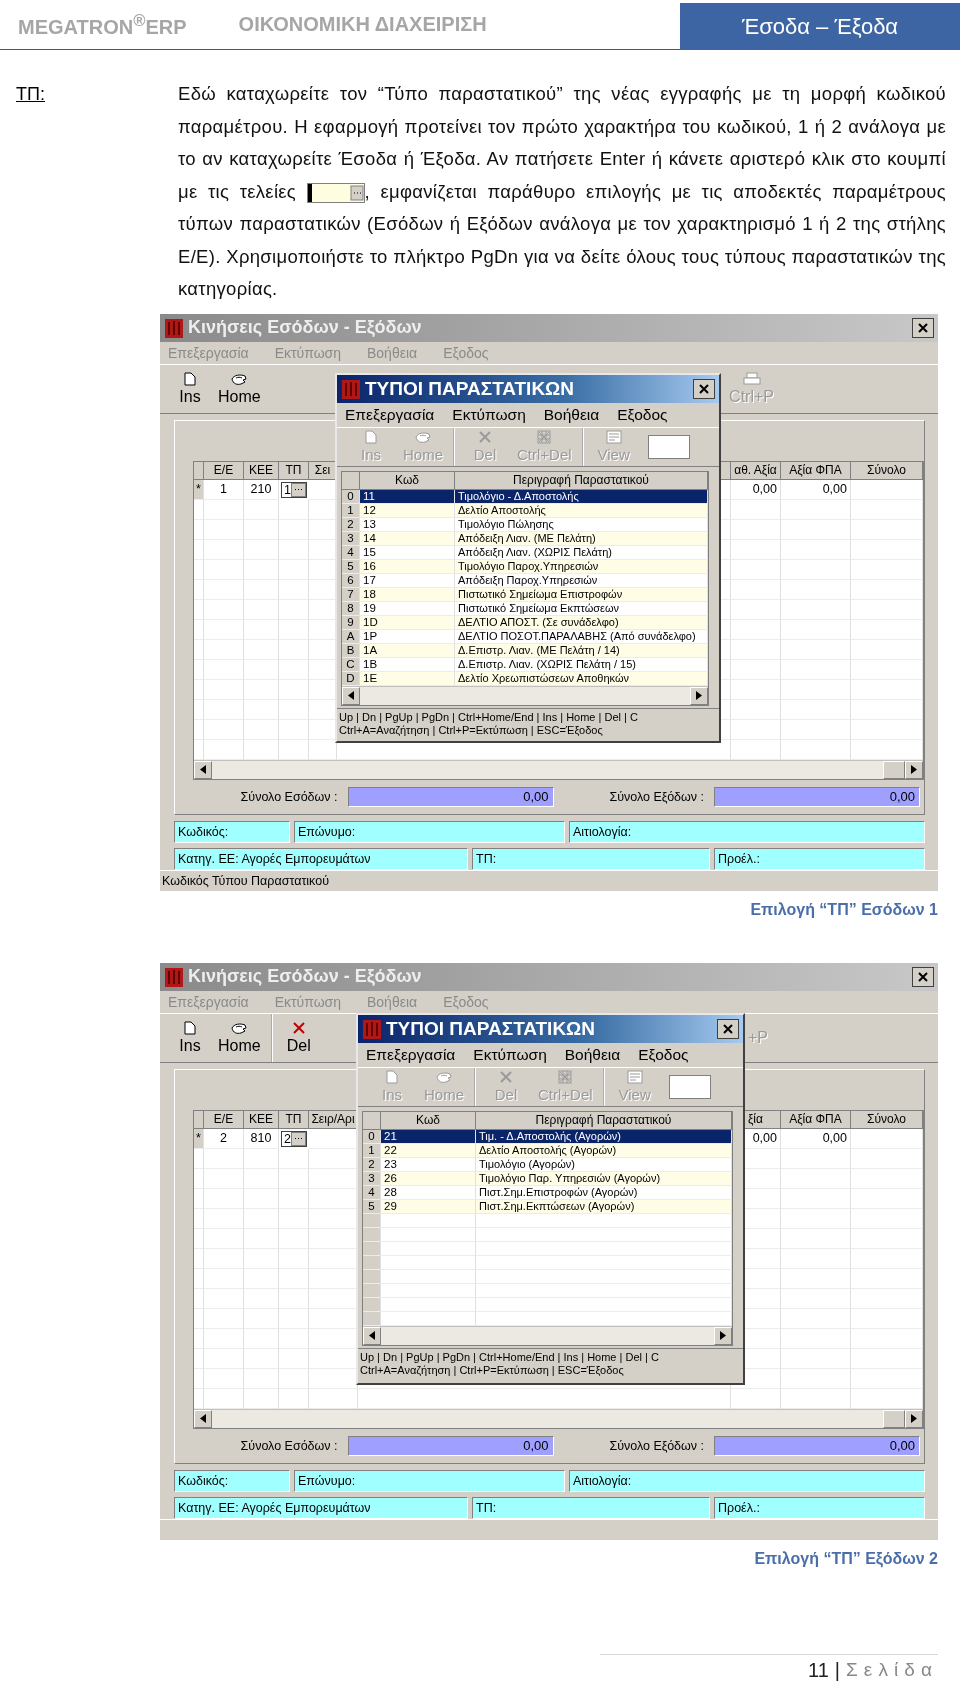 Image resolution: width=960 pixels, height=1685 pixels. I want to click on lookup-field-icon, so click(335, 192).